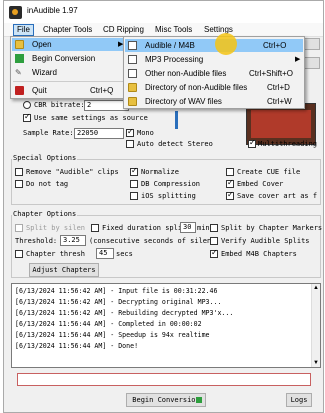 This screenshot has width=325, height=413. What do you see at coordinates (145, 133) in the screenshot?
I see `mono-label: Mono` at bounding box center [145, 133].